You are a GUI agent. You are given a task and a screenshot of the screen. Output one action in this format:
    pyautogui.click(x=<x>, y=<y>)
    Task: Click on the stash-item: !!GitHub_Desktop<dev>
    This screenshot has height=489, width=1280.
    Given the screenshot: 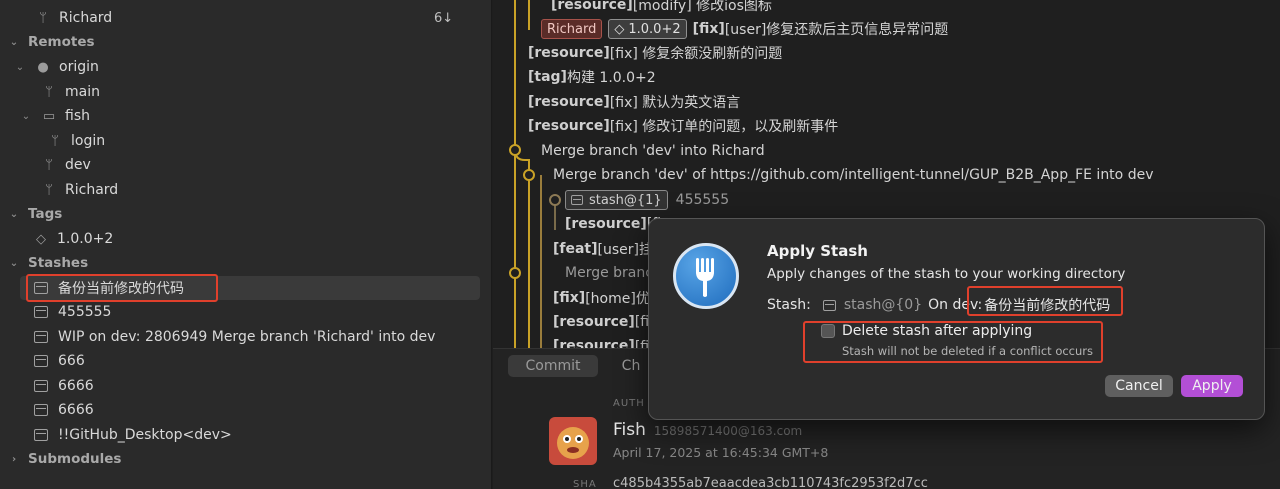 What is the action you would take?
    pyautogui.click(x=246, y=435)
    